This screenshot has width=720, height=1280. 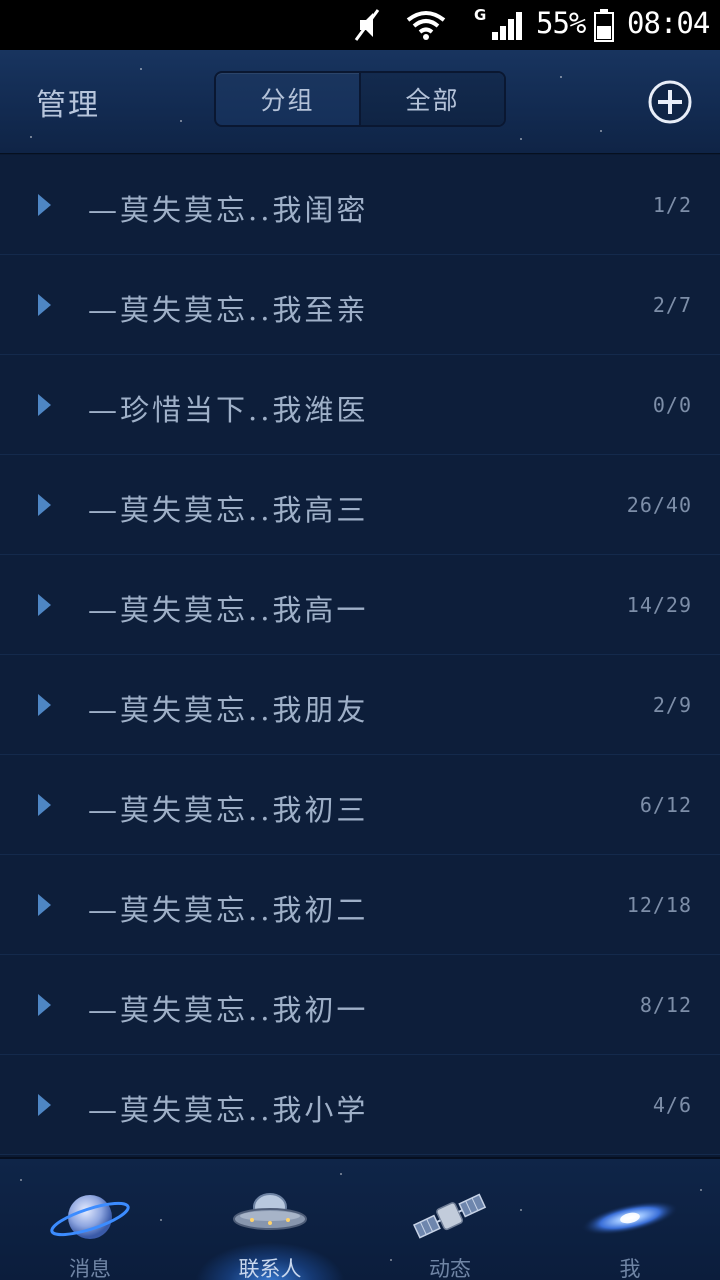 What do you see at coordinates (228, 610) in the screenshot?
I see `group-name: —莫失莫忘..我高一` at bounding box center [228, 610].